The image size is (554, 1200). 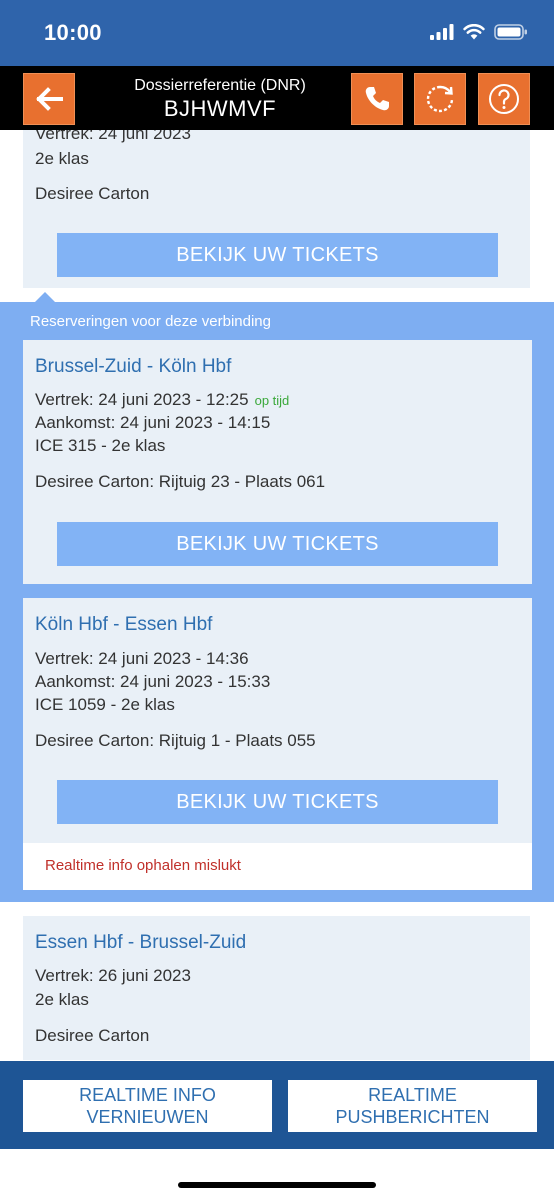 I want to click on reservations-heading: Reserveringen voor deze verbinding, so click(x=150, y=321).